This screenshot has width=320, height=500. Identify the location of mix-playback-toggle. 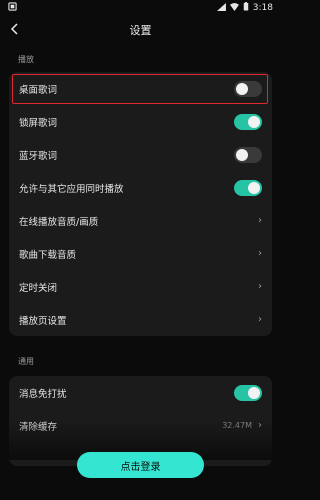
(248, 187).